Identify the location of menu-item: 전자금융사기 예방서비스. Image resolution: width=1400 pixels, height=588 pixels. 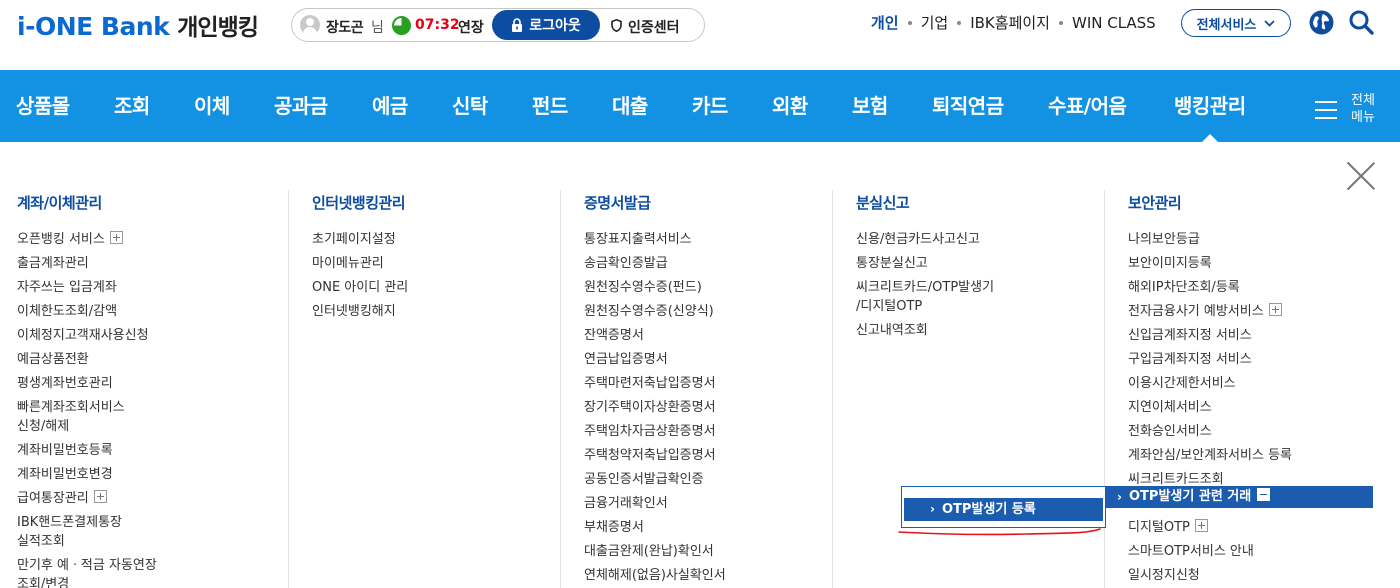
(1210, 312).